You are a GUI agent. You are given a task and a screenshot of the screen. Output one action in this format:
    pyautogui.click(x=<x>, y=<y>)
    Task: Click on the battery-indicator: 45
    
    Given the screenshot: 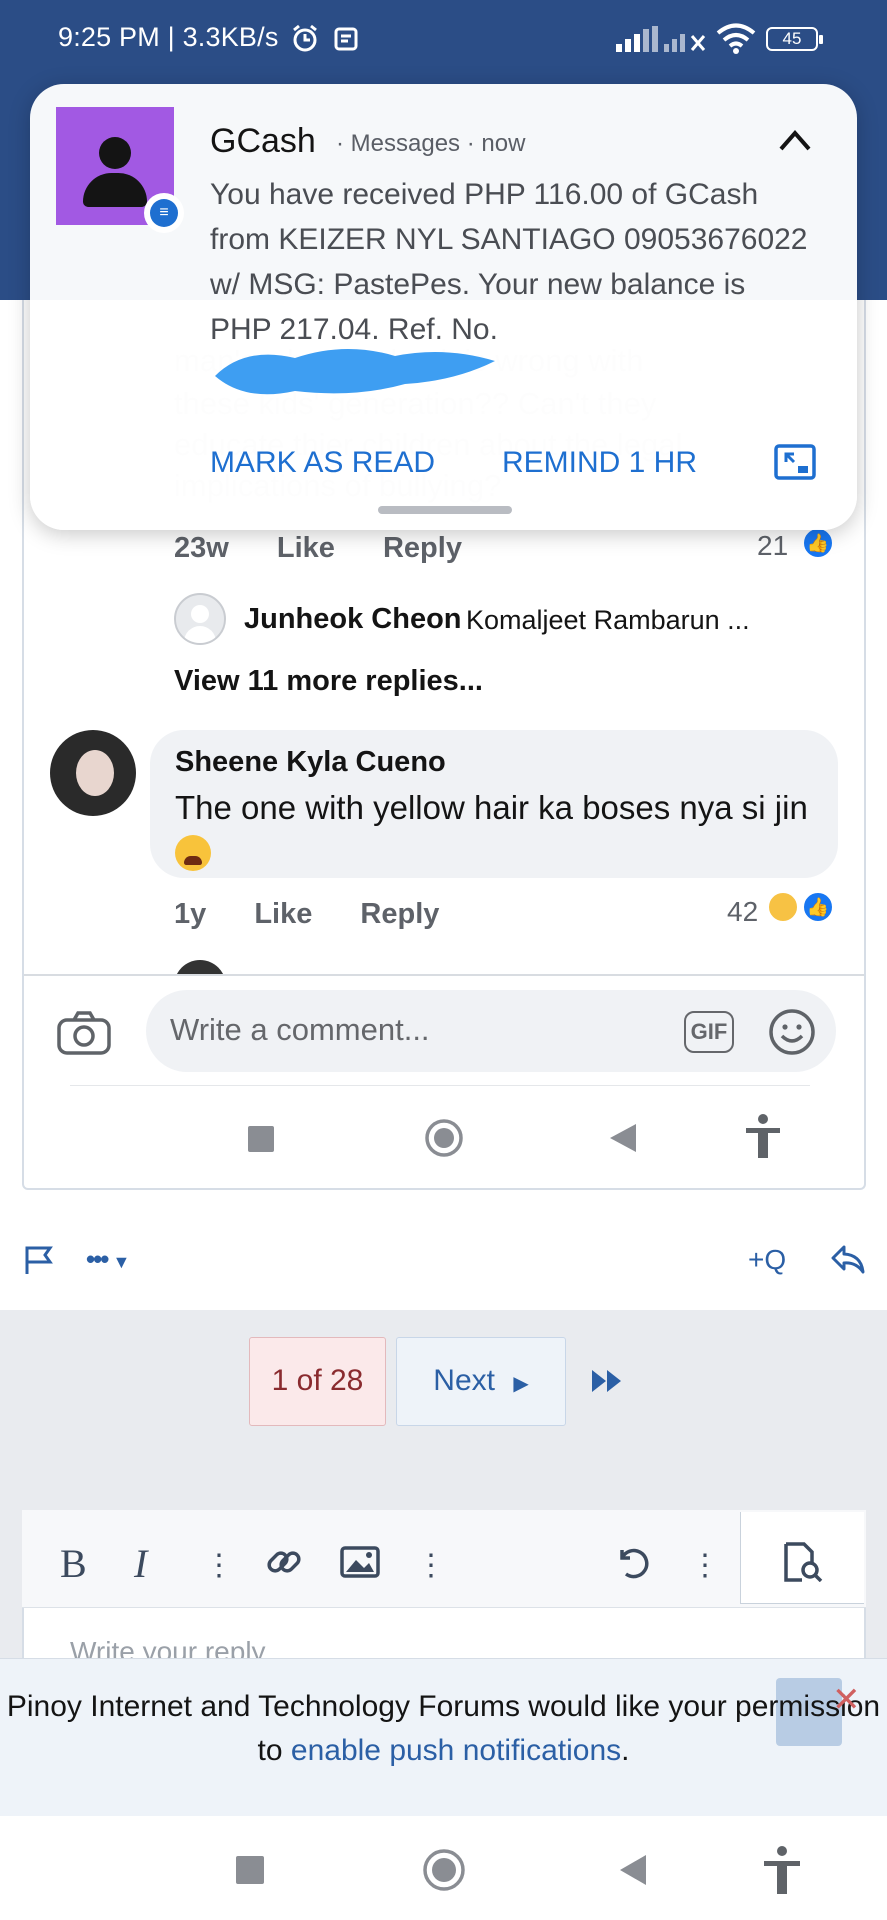 What is the action you would take?
    pyautogui.click(x=794, y=39)
    